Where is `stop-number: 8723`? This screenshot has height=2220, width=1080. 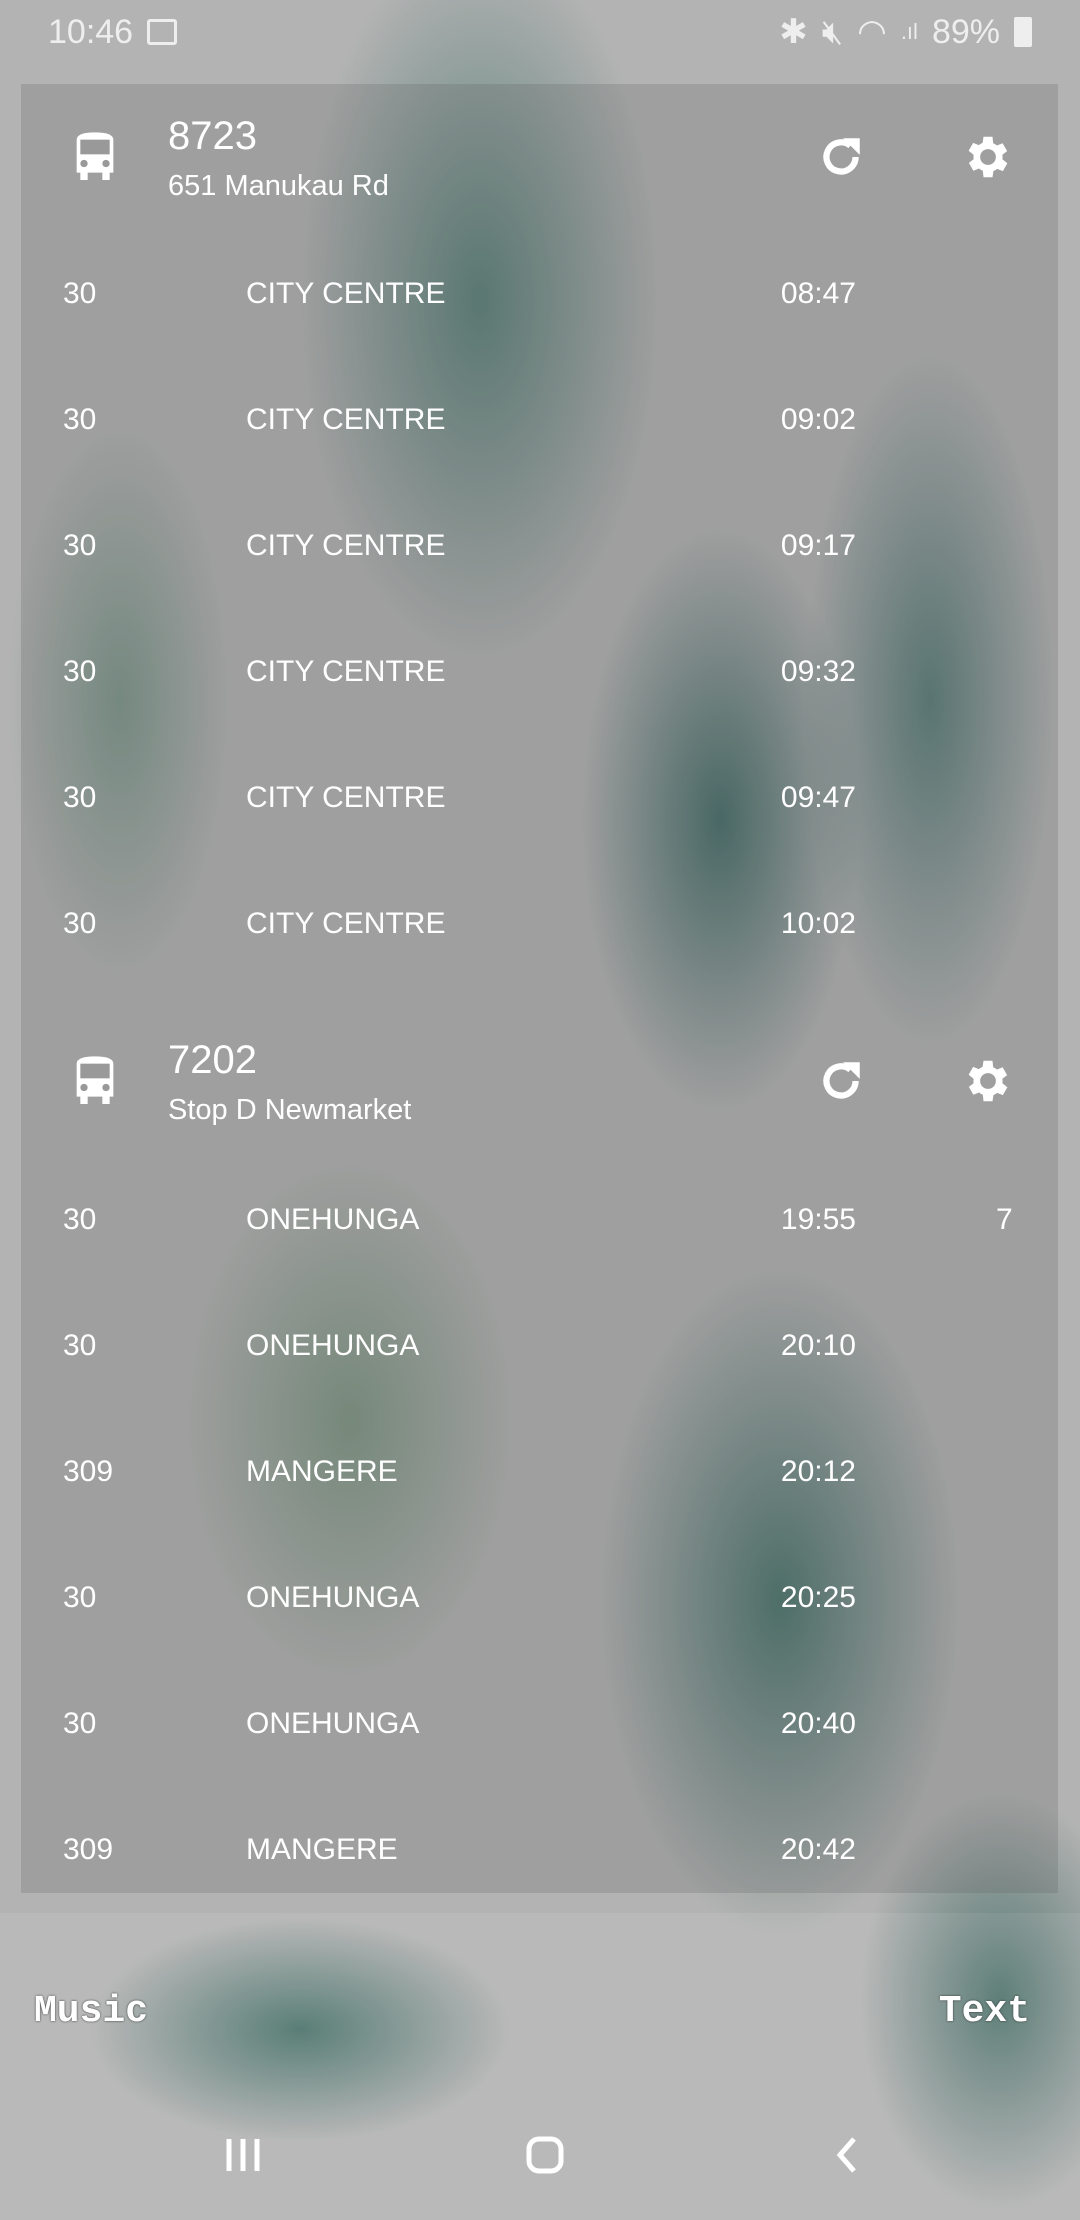
stop-number: 8723 is located at coordinates (212, 136).